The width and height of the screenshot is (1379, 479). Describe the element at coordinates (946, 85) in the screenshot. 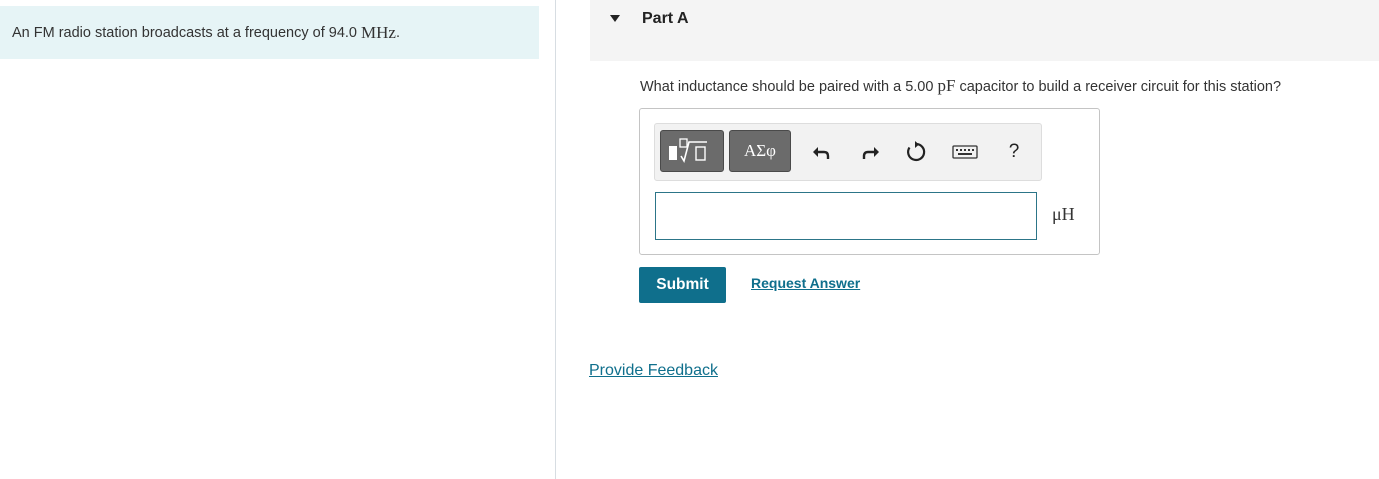

I see `capacitance-unit: pF` at that location.